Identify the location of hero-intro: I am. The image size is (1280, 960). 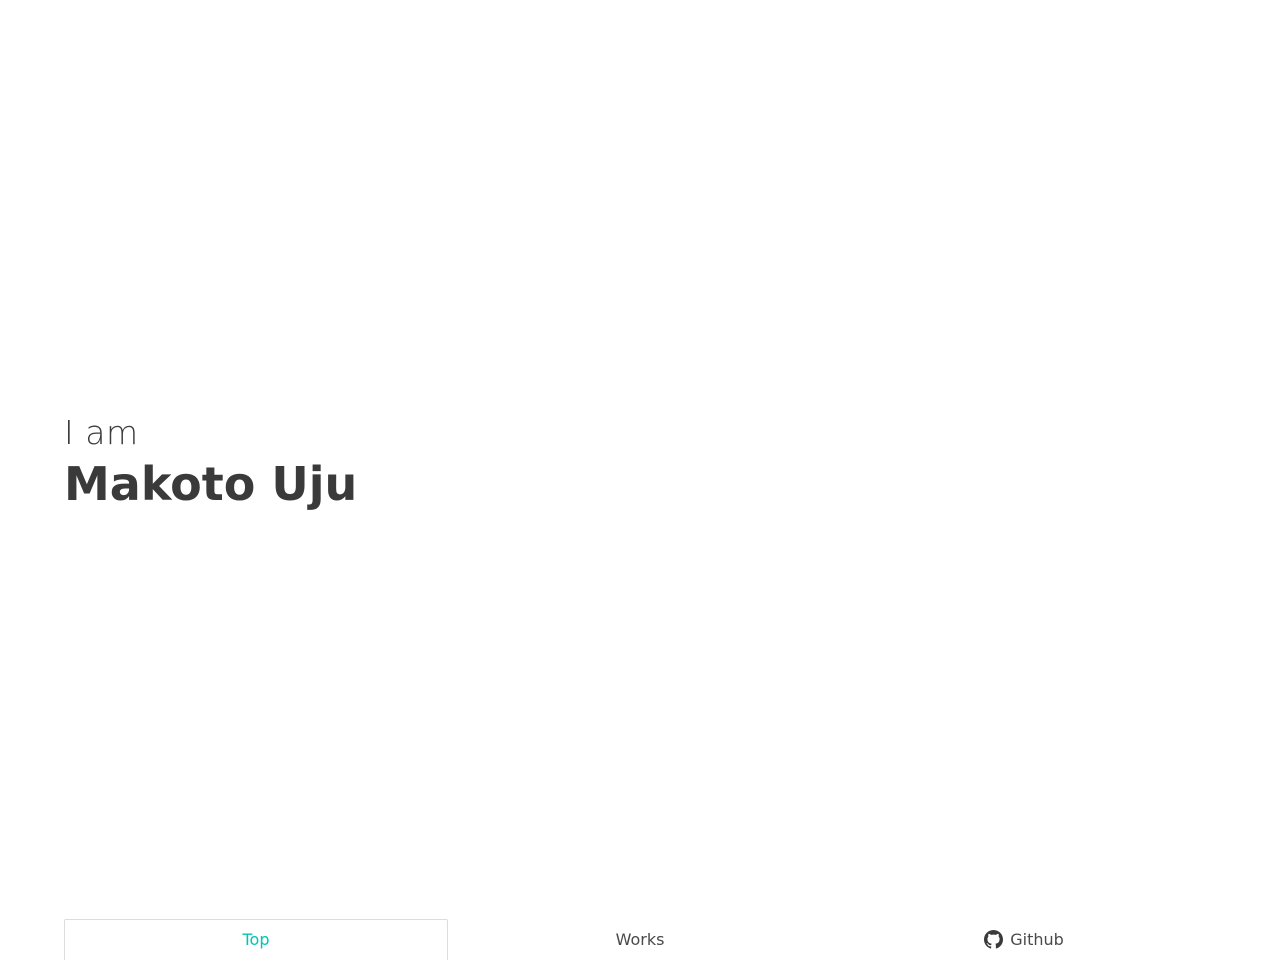
(101, 432).